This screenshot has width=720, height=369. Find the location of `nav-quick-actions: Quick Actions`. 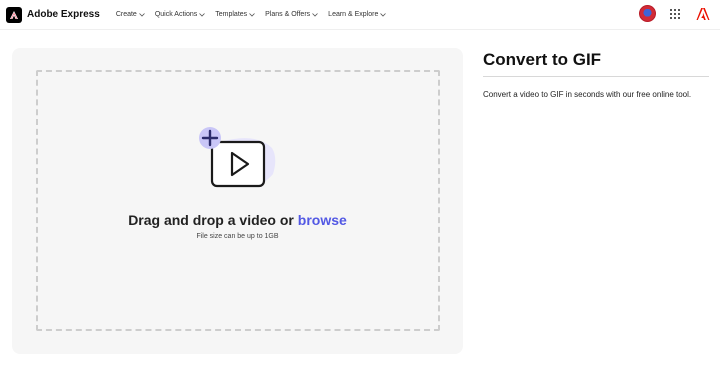

nav-quick-actions: Quick Actions is located at coordinates (180, 14).